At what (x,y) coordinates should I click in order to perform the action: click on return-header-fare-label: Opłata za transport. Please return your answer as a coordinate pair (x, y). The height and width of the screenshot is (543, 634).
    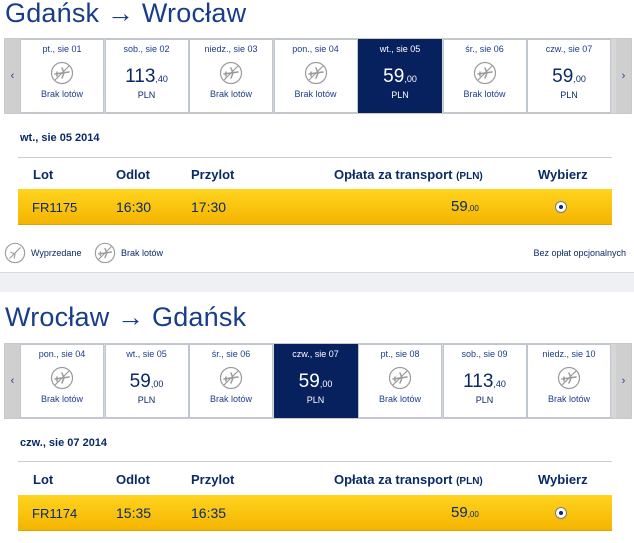
    Looking at the image, I should click on (393, 479).